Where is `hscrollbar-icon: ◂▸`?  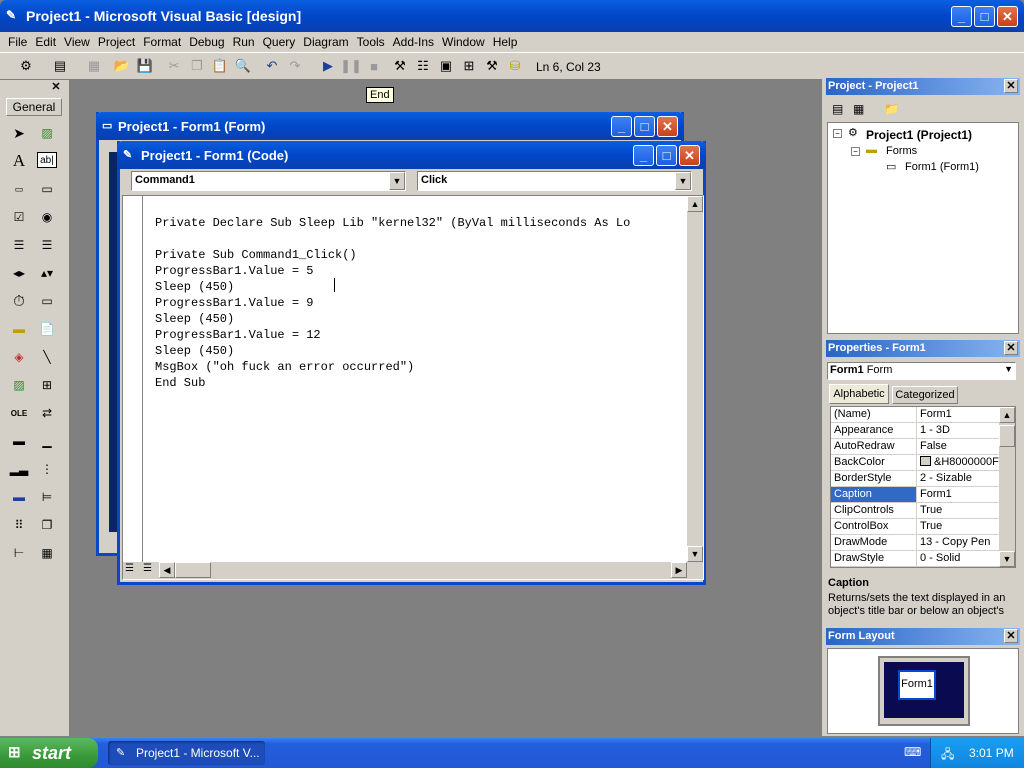 hscrollbar-icon: ◂▸ is located at coordinates (19, 273).